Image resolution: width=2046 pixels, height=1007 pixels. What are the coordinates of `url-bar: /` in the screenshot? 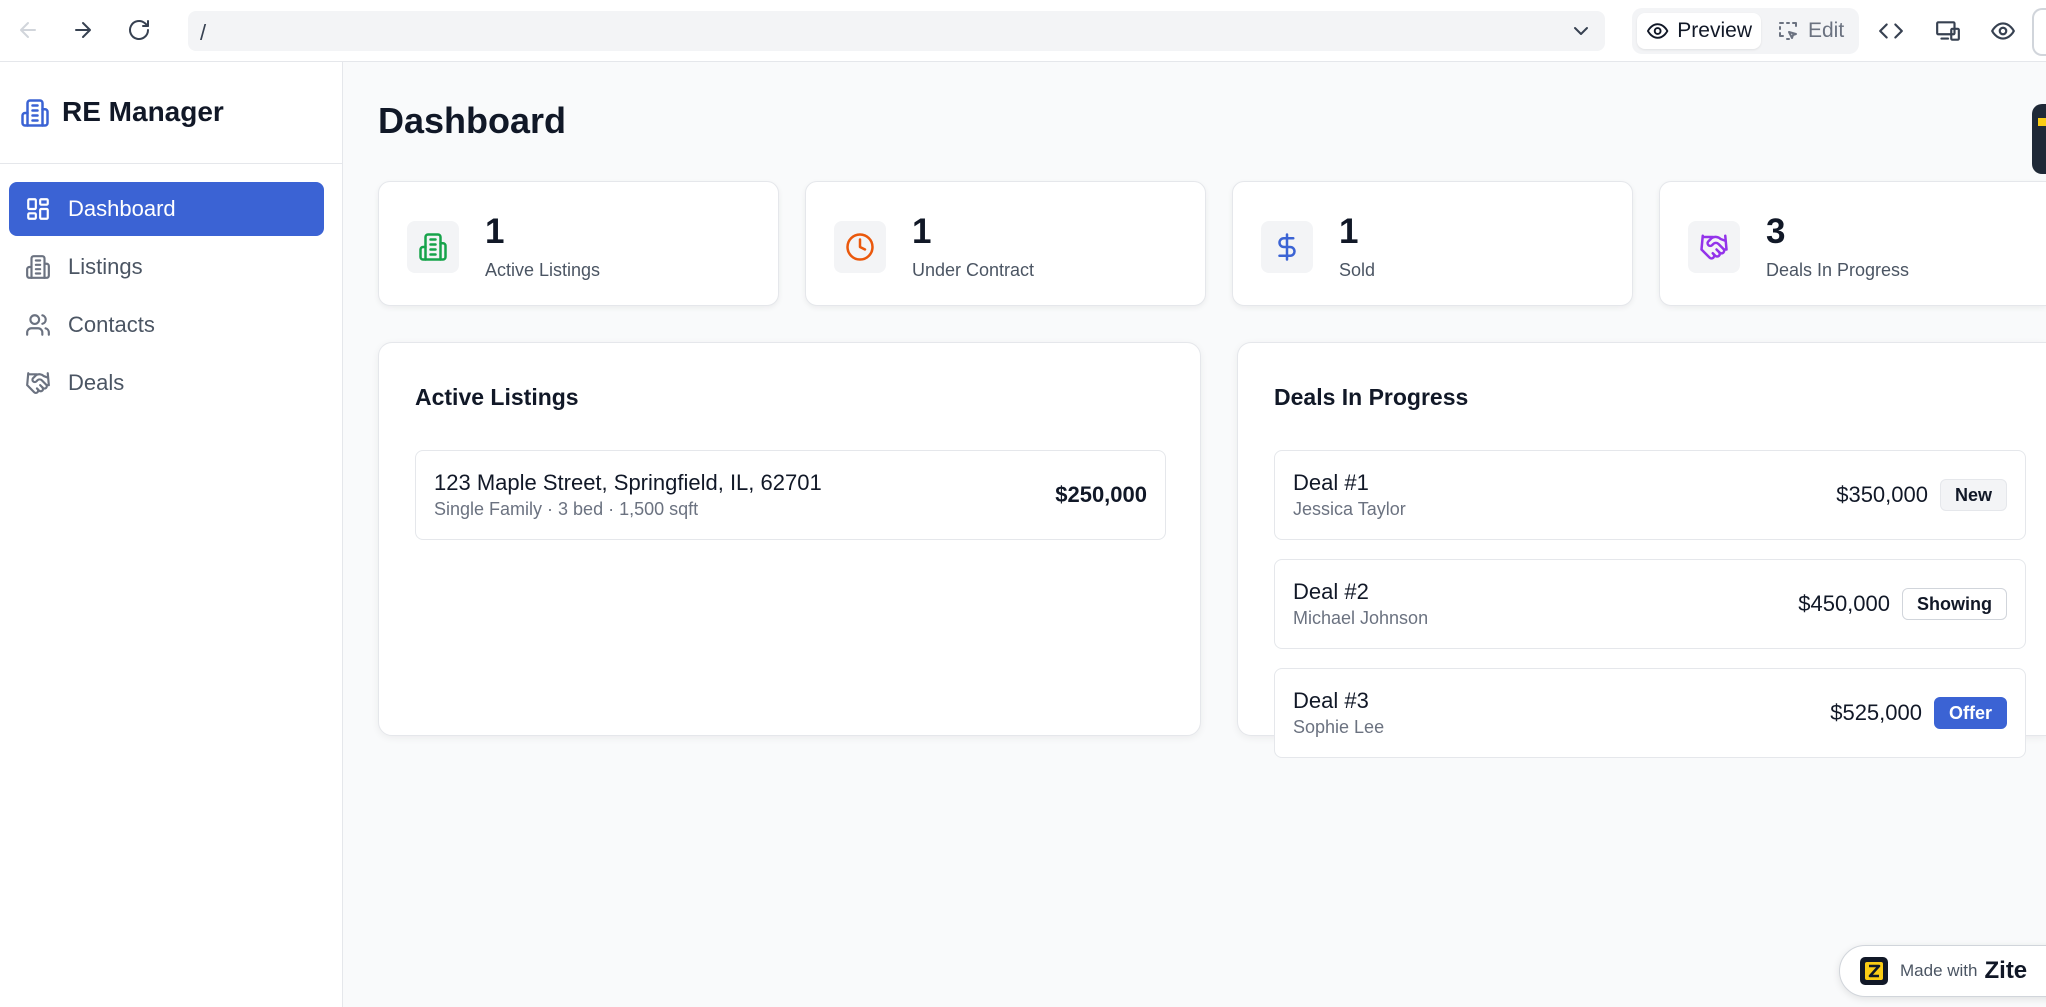 It's located at (896, 31).